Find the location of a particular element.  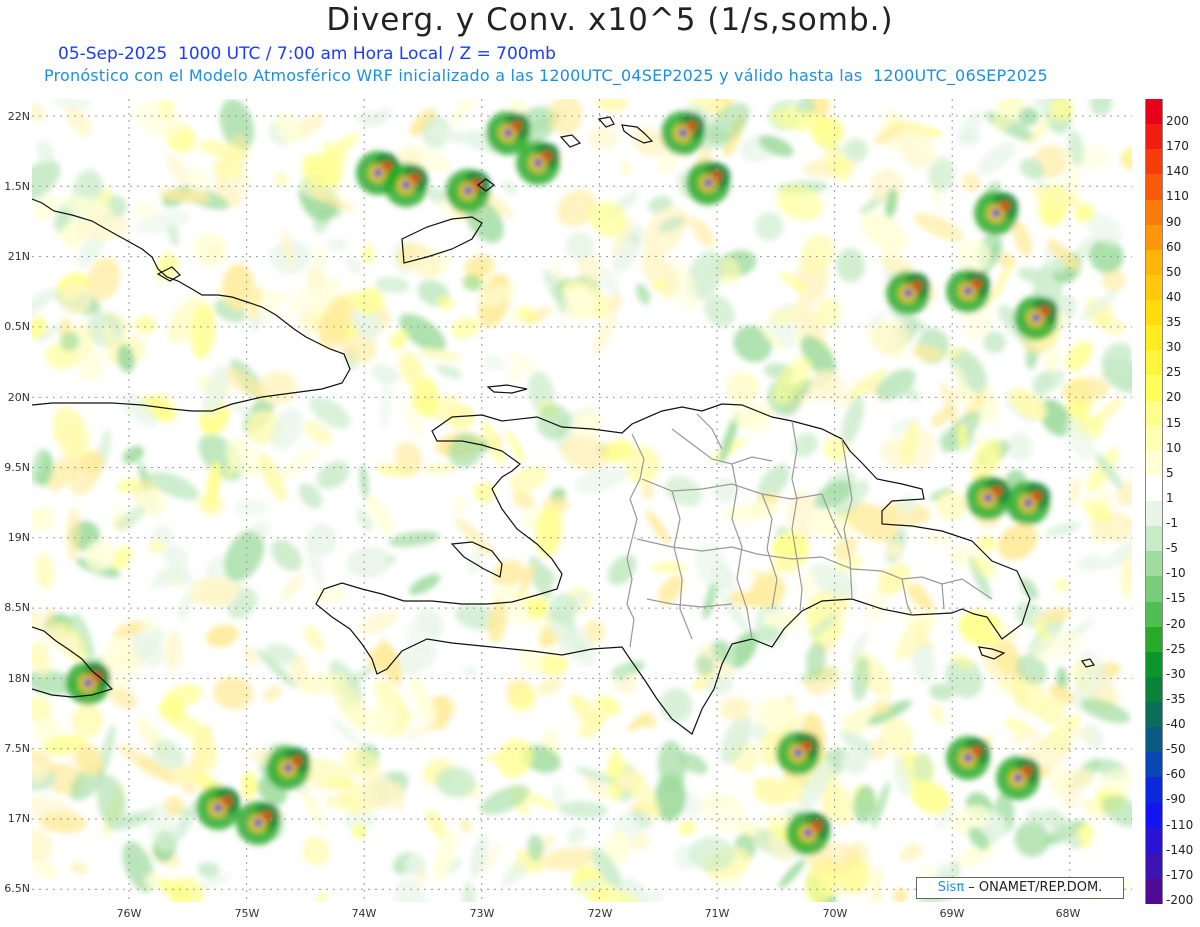

colorbar-label: -35 is located at coordinates (1176, 698).